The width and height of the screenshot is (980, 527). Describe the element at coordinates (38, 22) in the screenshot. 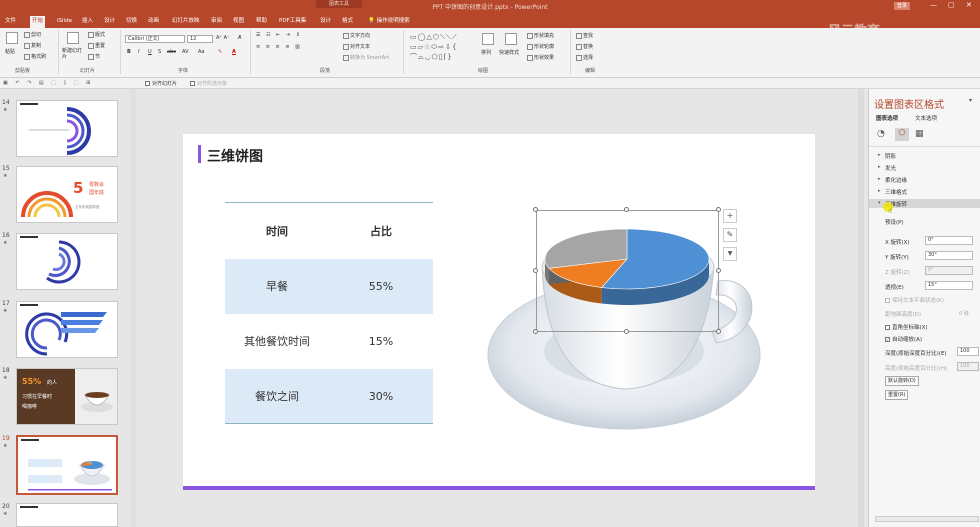

I see `tab-home: 开始` at that location.